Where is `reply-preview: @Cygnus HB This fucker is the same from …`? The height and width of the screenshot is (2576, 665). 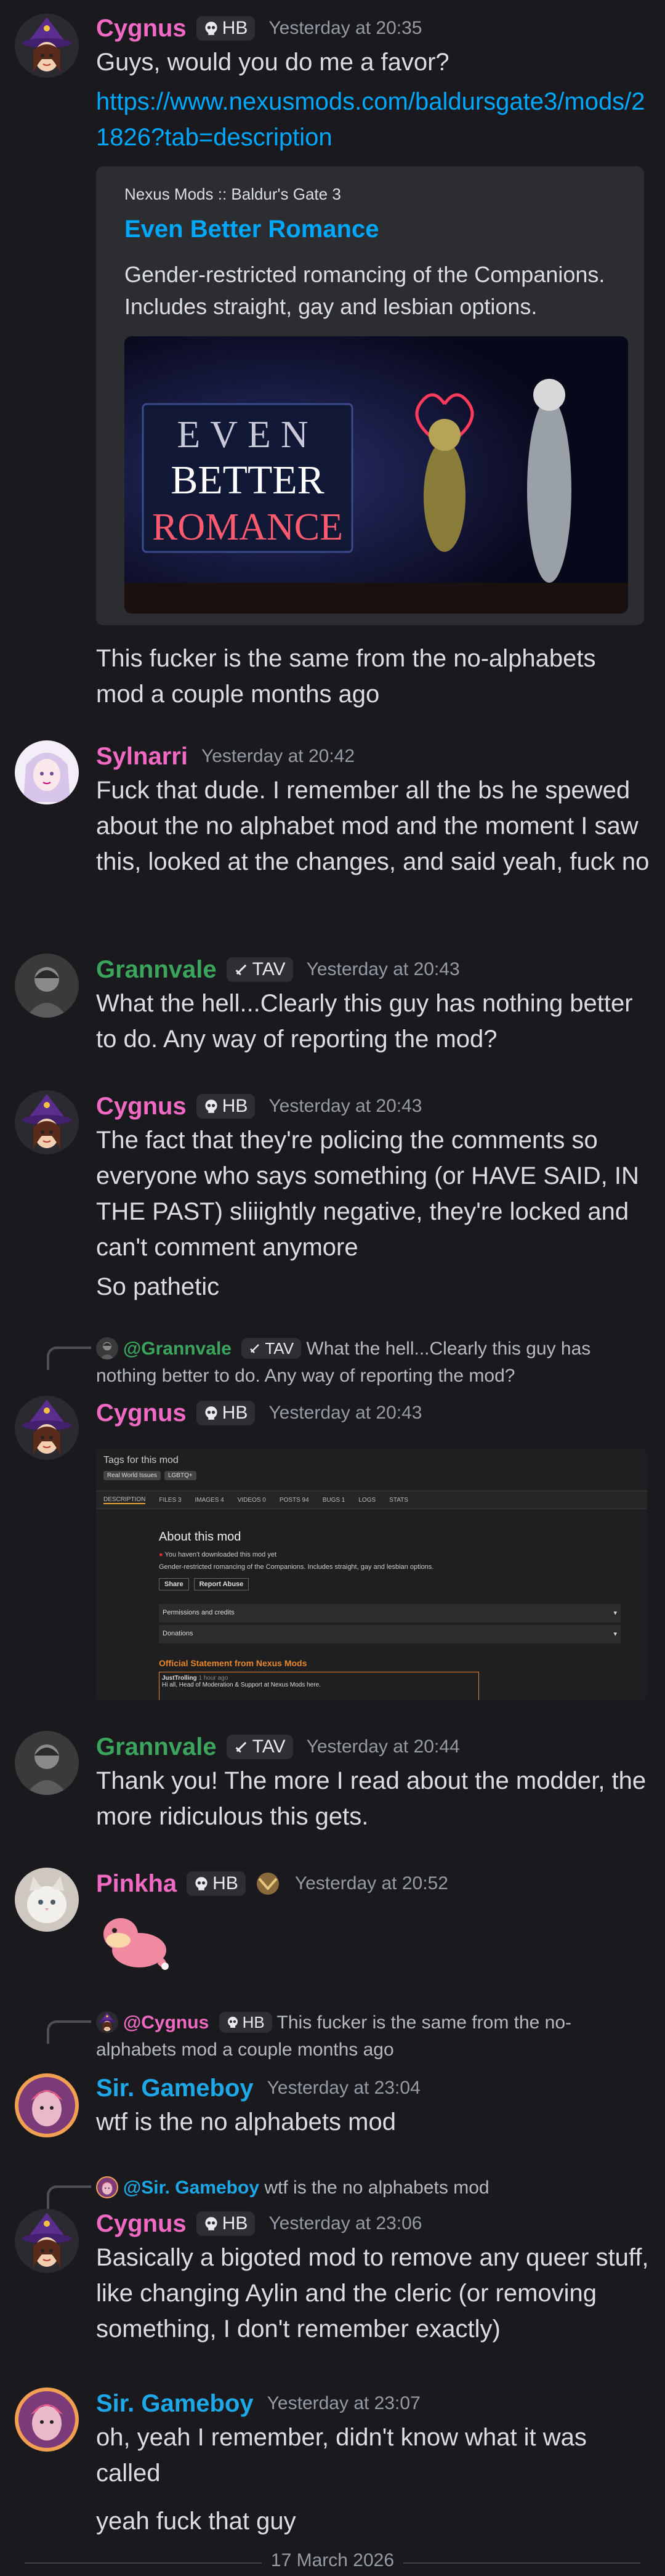
reply-preview: @Cygnus HB This fucker is the same from … is located at coordinates (373, 2037).